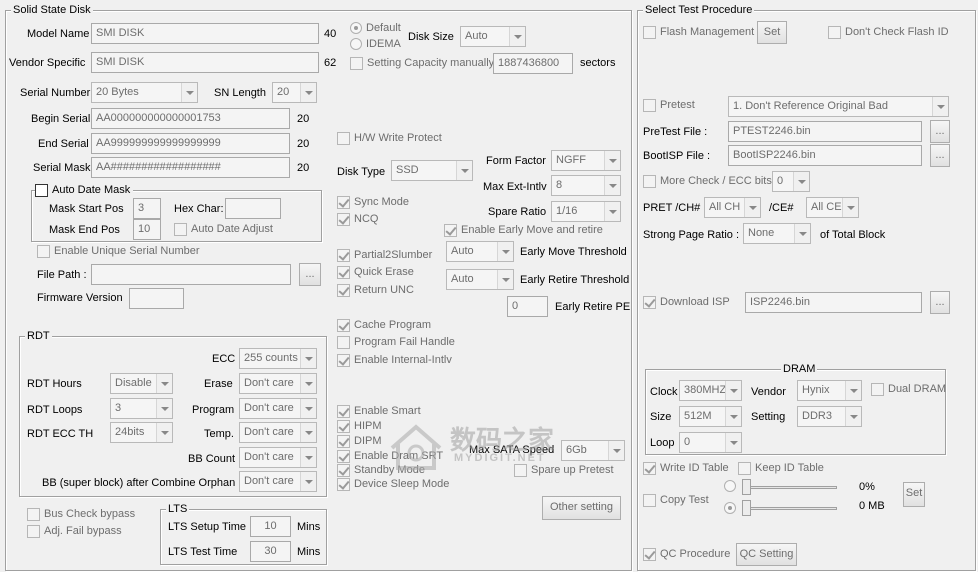 This screenshot has height=572, width=978. Describe the element at coordinates (790, 487) in the screenshot. I see `copy-percent-slider-track` at that location.